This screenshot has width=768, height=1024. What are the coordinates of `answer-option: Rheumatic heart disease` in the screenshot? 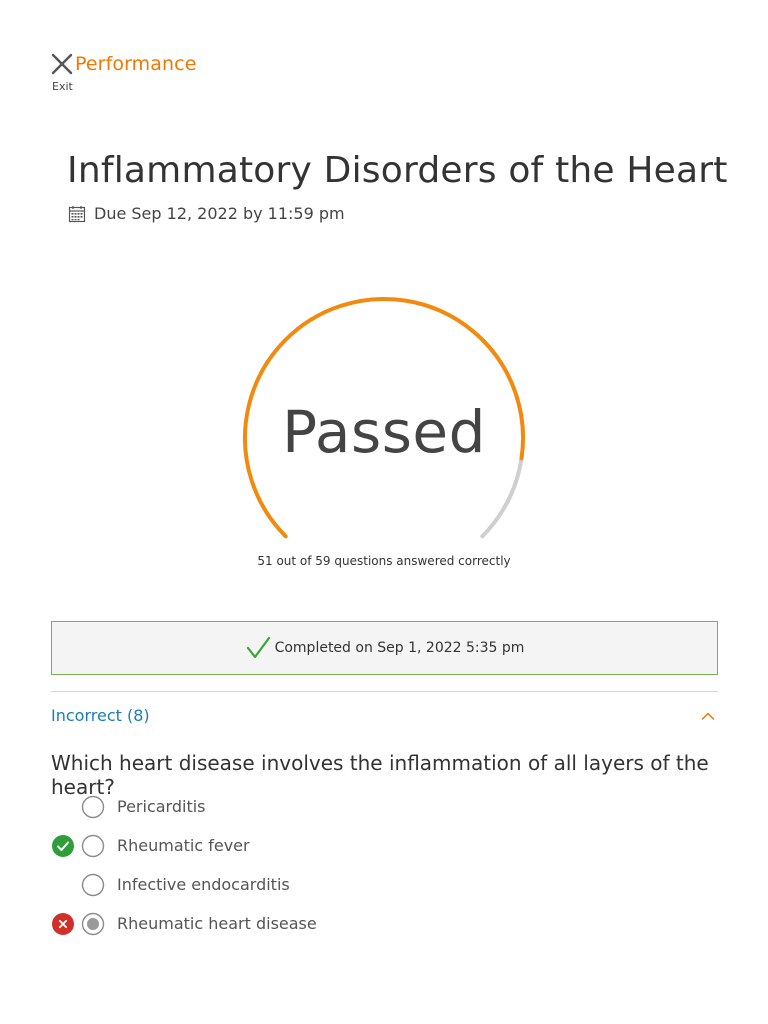 It's located at (384, 923).